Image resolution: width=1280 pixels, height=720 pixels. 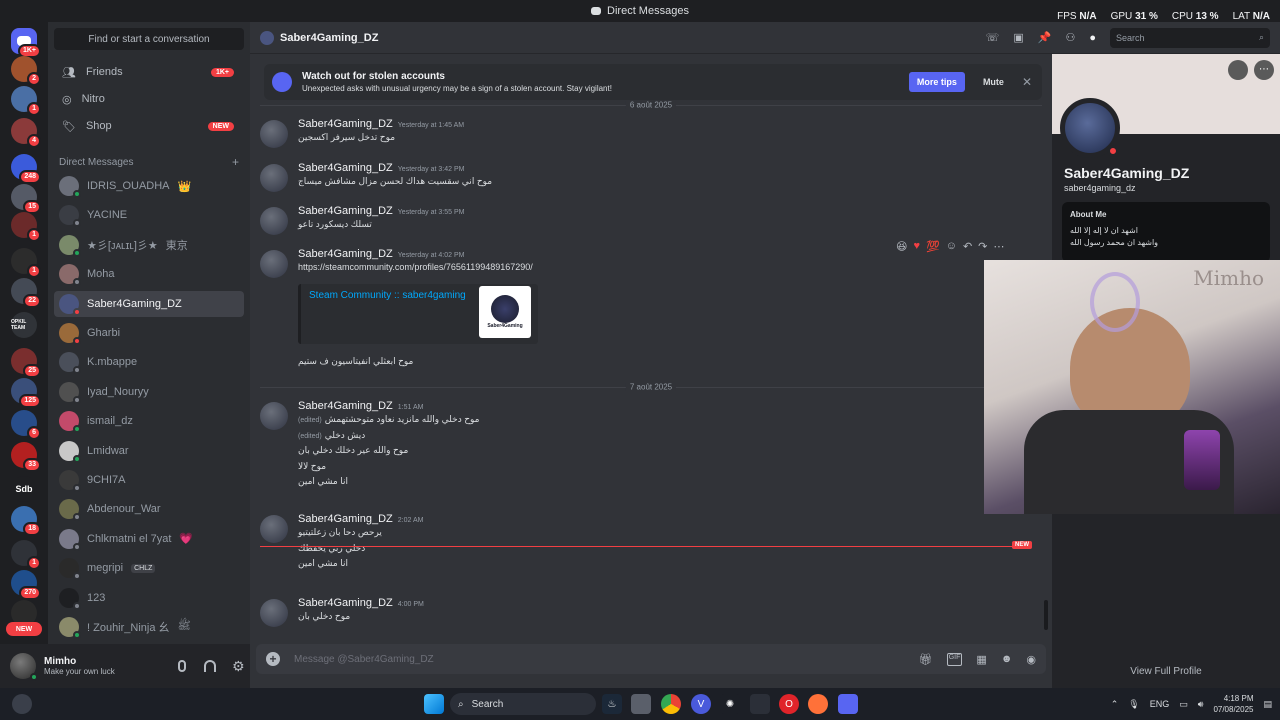 I want to click on close-icon: ✕, so click(x=1027, y=82).